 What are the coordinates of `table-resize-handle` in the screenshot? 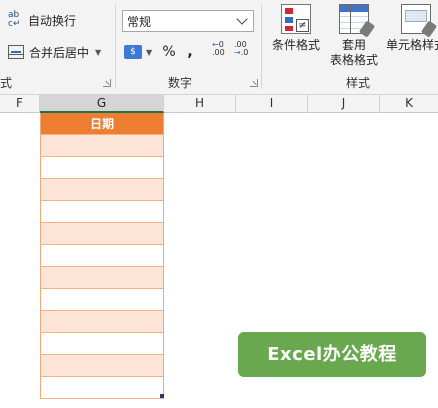 It's located at (162, 396).